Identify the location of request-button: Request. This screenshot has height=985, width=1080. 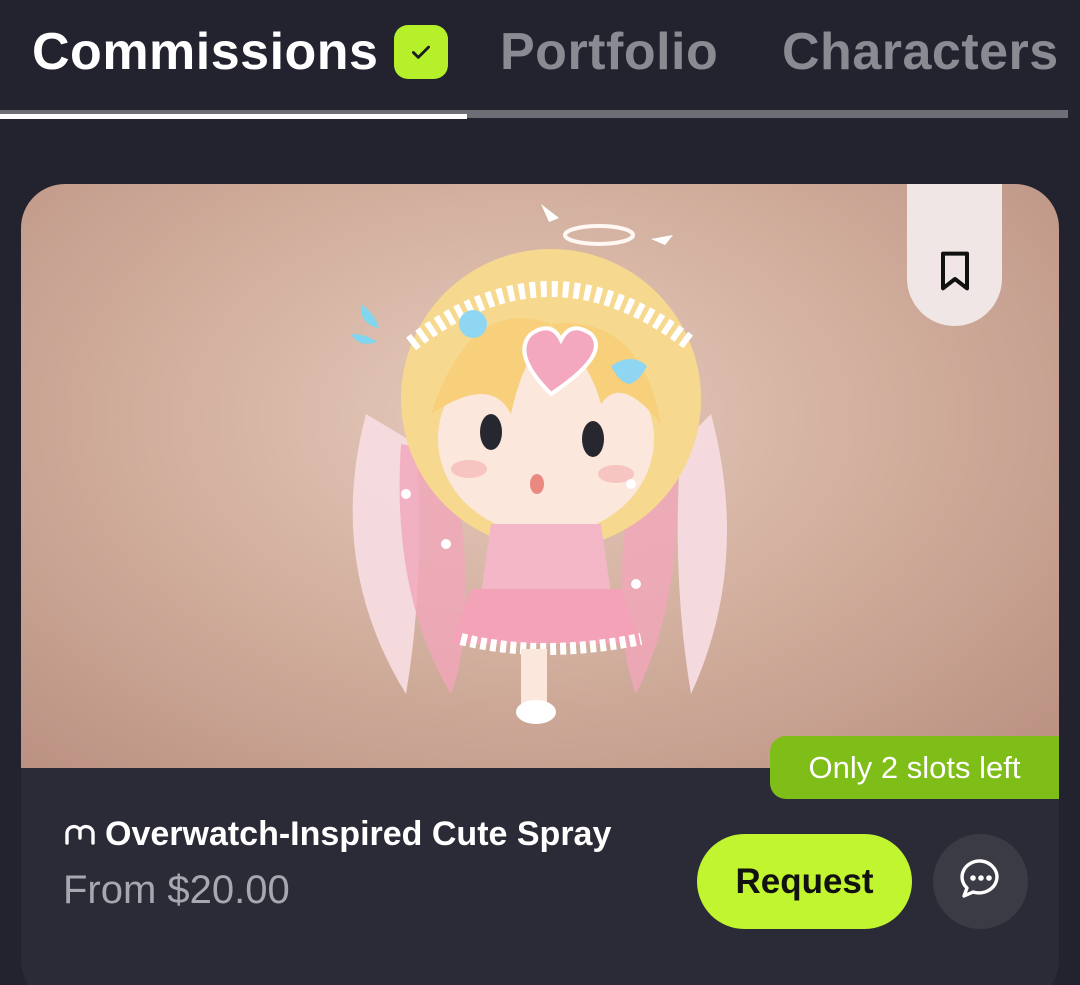
(804, 881).